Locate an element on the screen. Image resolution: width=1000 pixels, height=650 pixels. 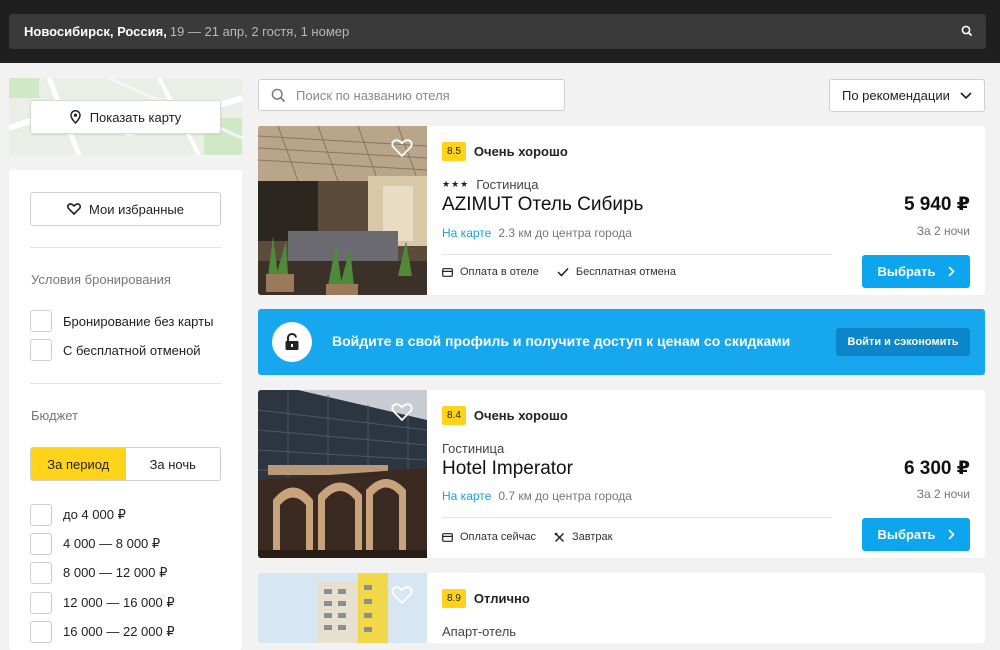
hotel-price: 5 940 ₽ is located at coordinates (936, 204).